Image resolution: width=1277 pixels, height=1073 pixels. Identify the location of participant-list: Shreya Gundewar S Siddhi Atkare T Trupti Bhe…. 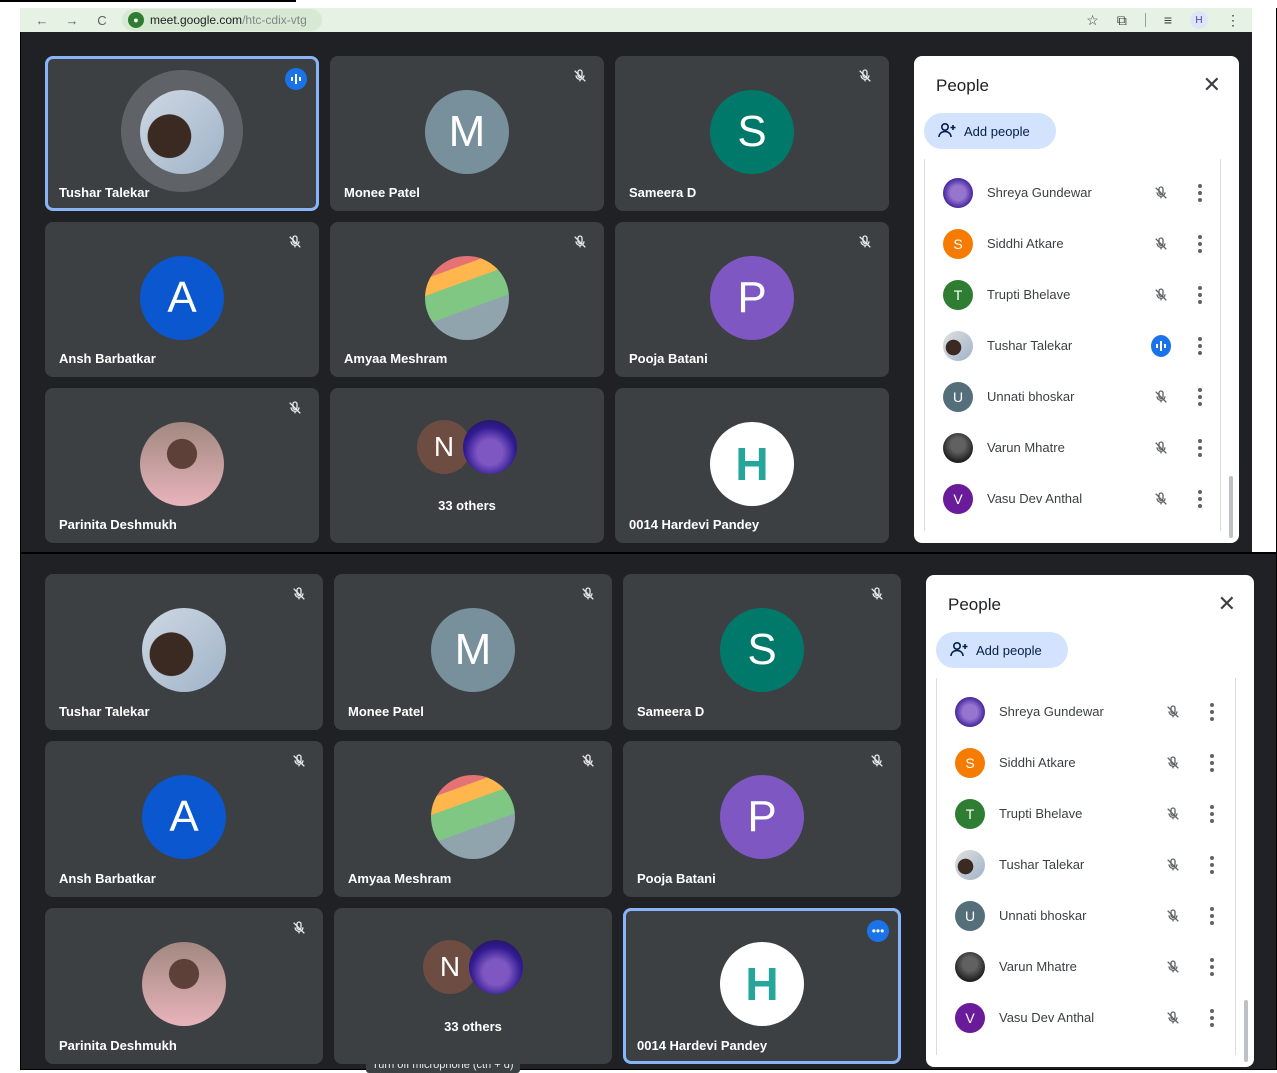
(1072, 345).